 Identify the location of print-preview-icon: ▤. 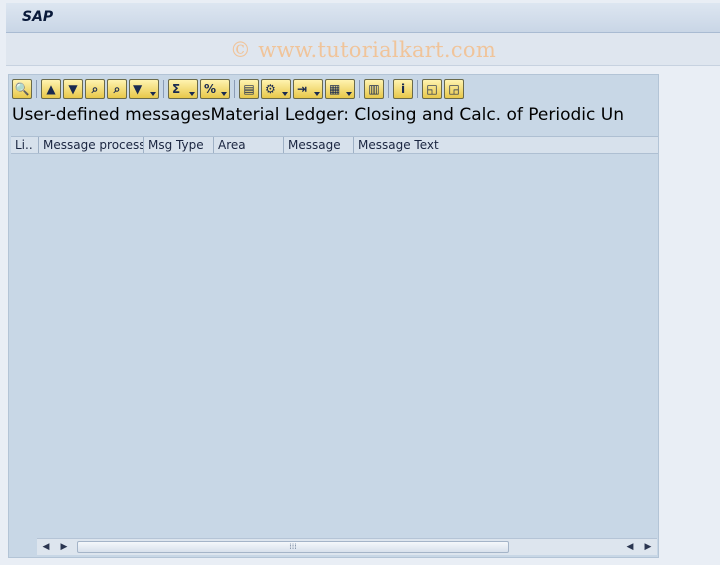
(249, 89).